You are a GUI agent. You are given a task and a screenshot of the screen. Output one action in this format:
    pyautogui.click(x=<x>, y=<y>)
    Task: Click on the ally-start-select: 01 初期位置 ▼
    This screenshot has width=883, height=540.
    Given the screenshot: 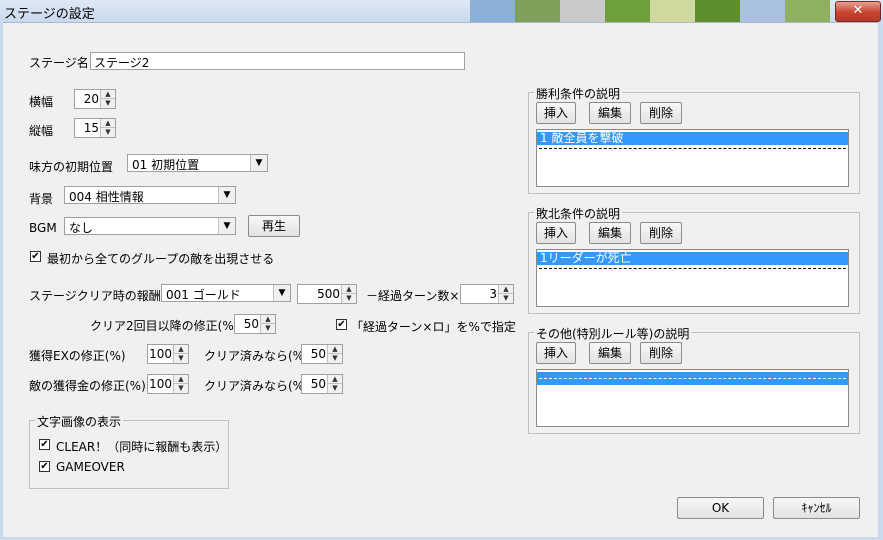 What is the action you would take?
    pyautogui.click(x=197, y=163)
    